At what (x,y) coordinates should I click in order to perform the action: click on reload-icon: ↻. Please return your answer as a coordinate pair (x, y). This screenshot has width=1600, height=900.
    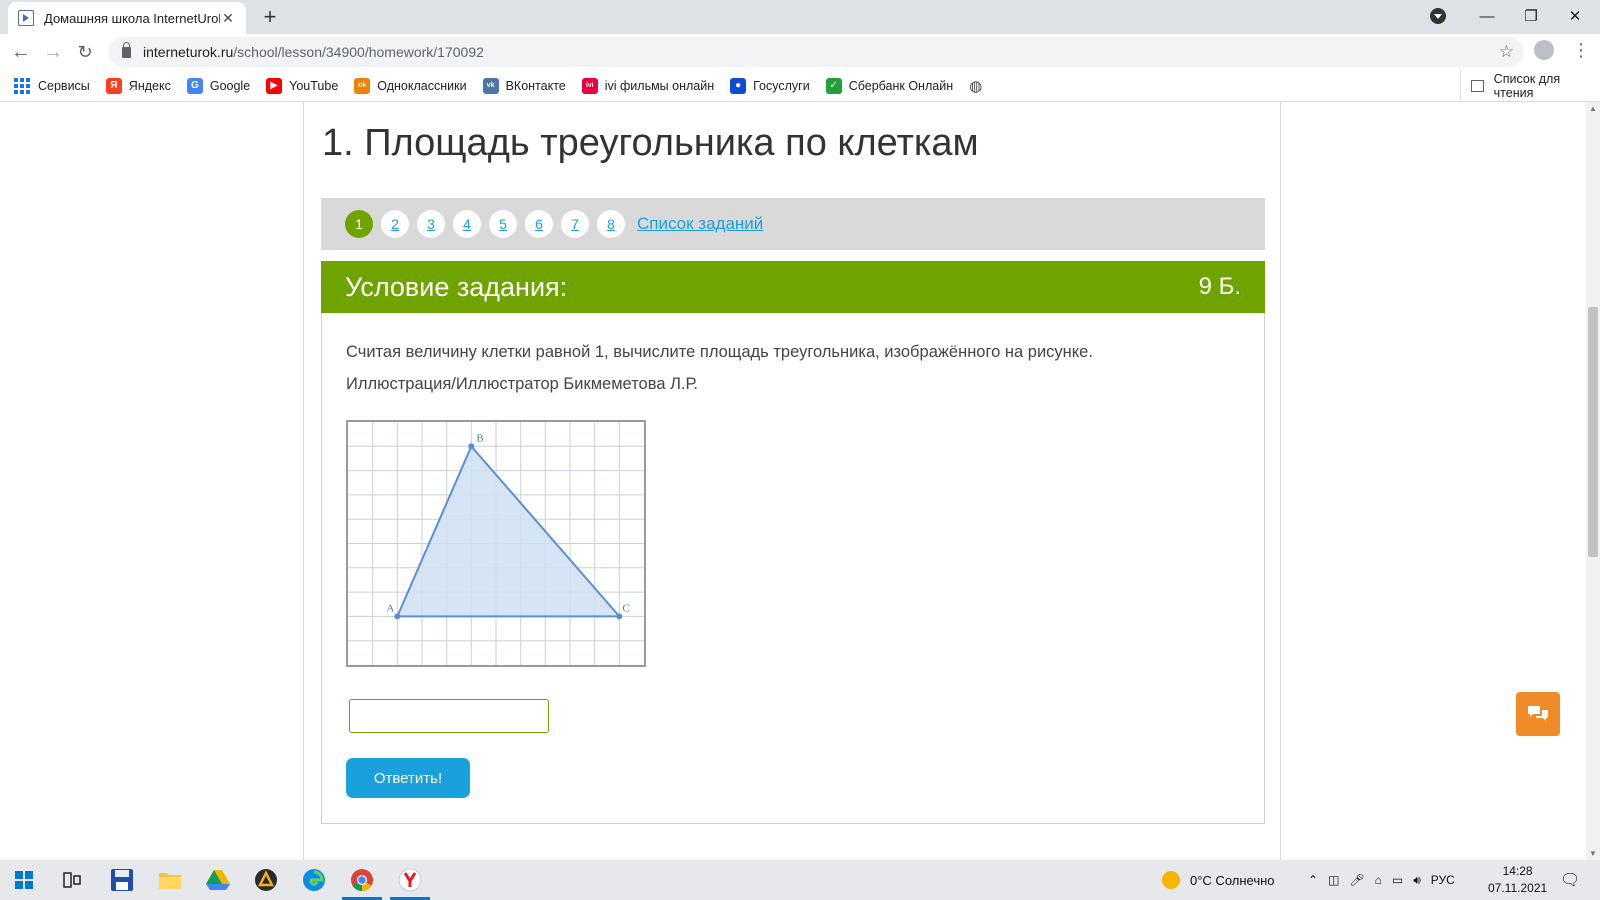
    Looking at the image, I should click on (85, 52).